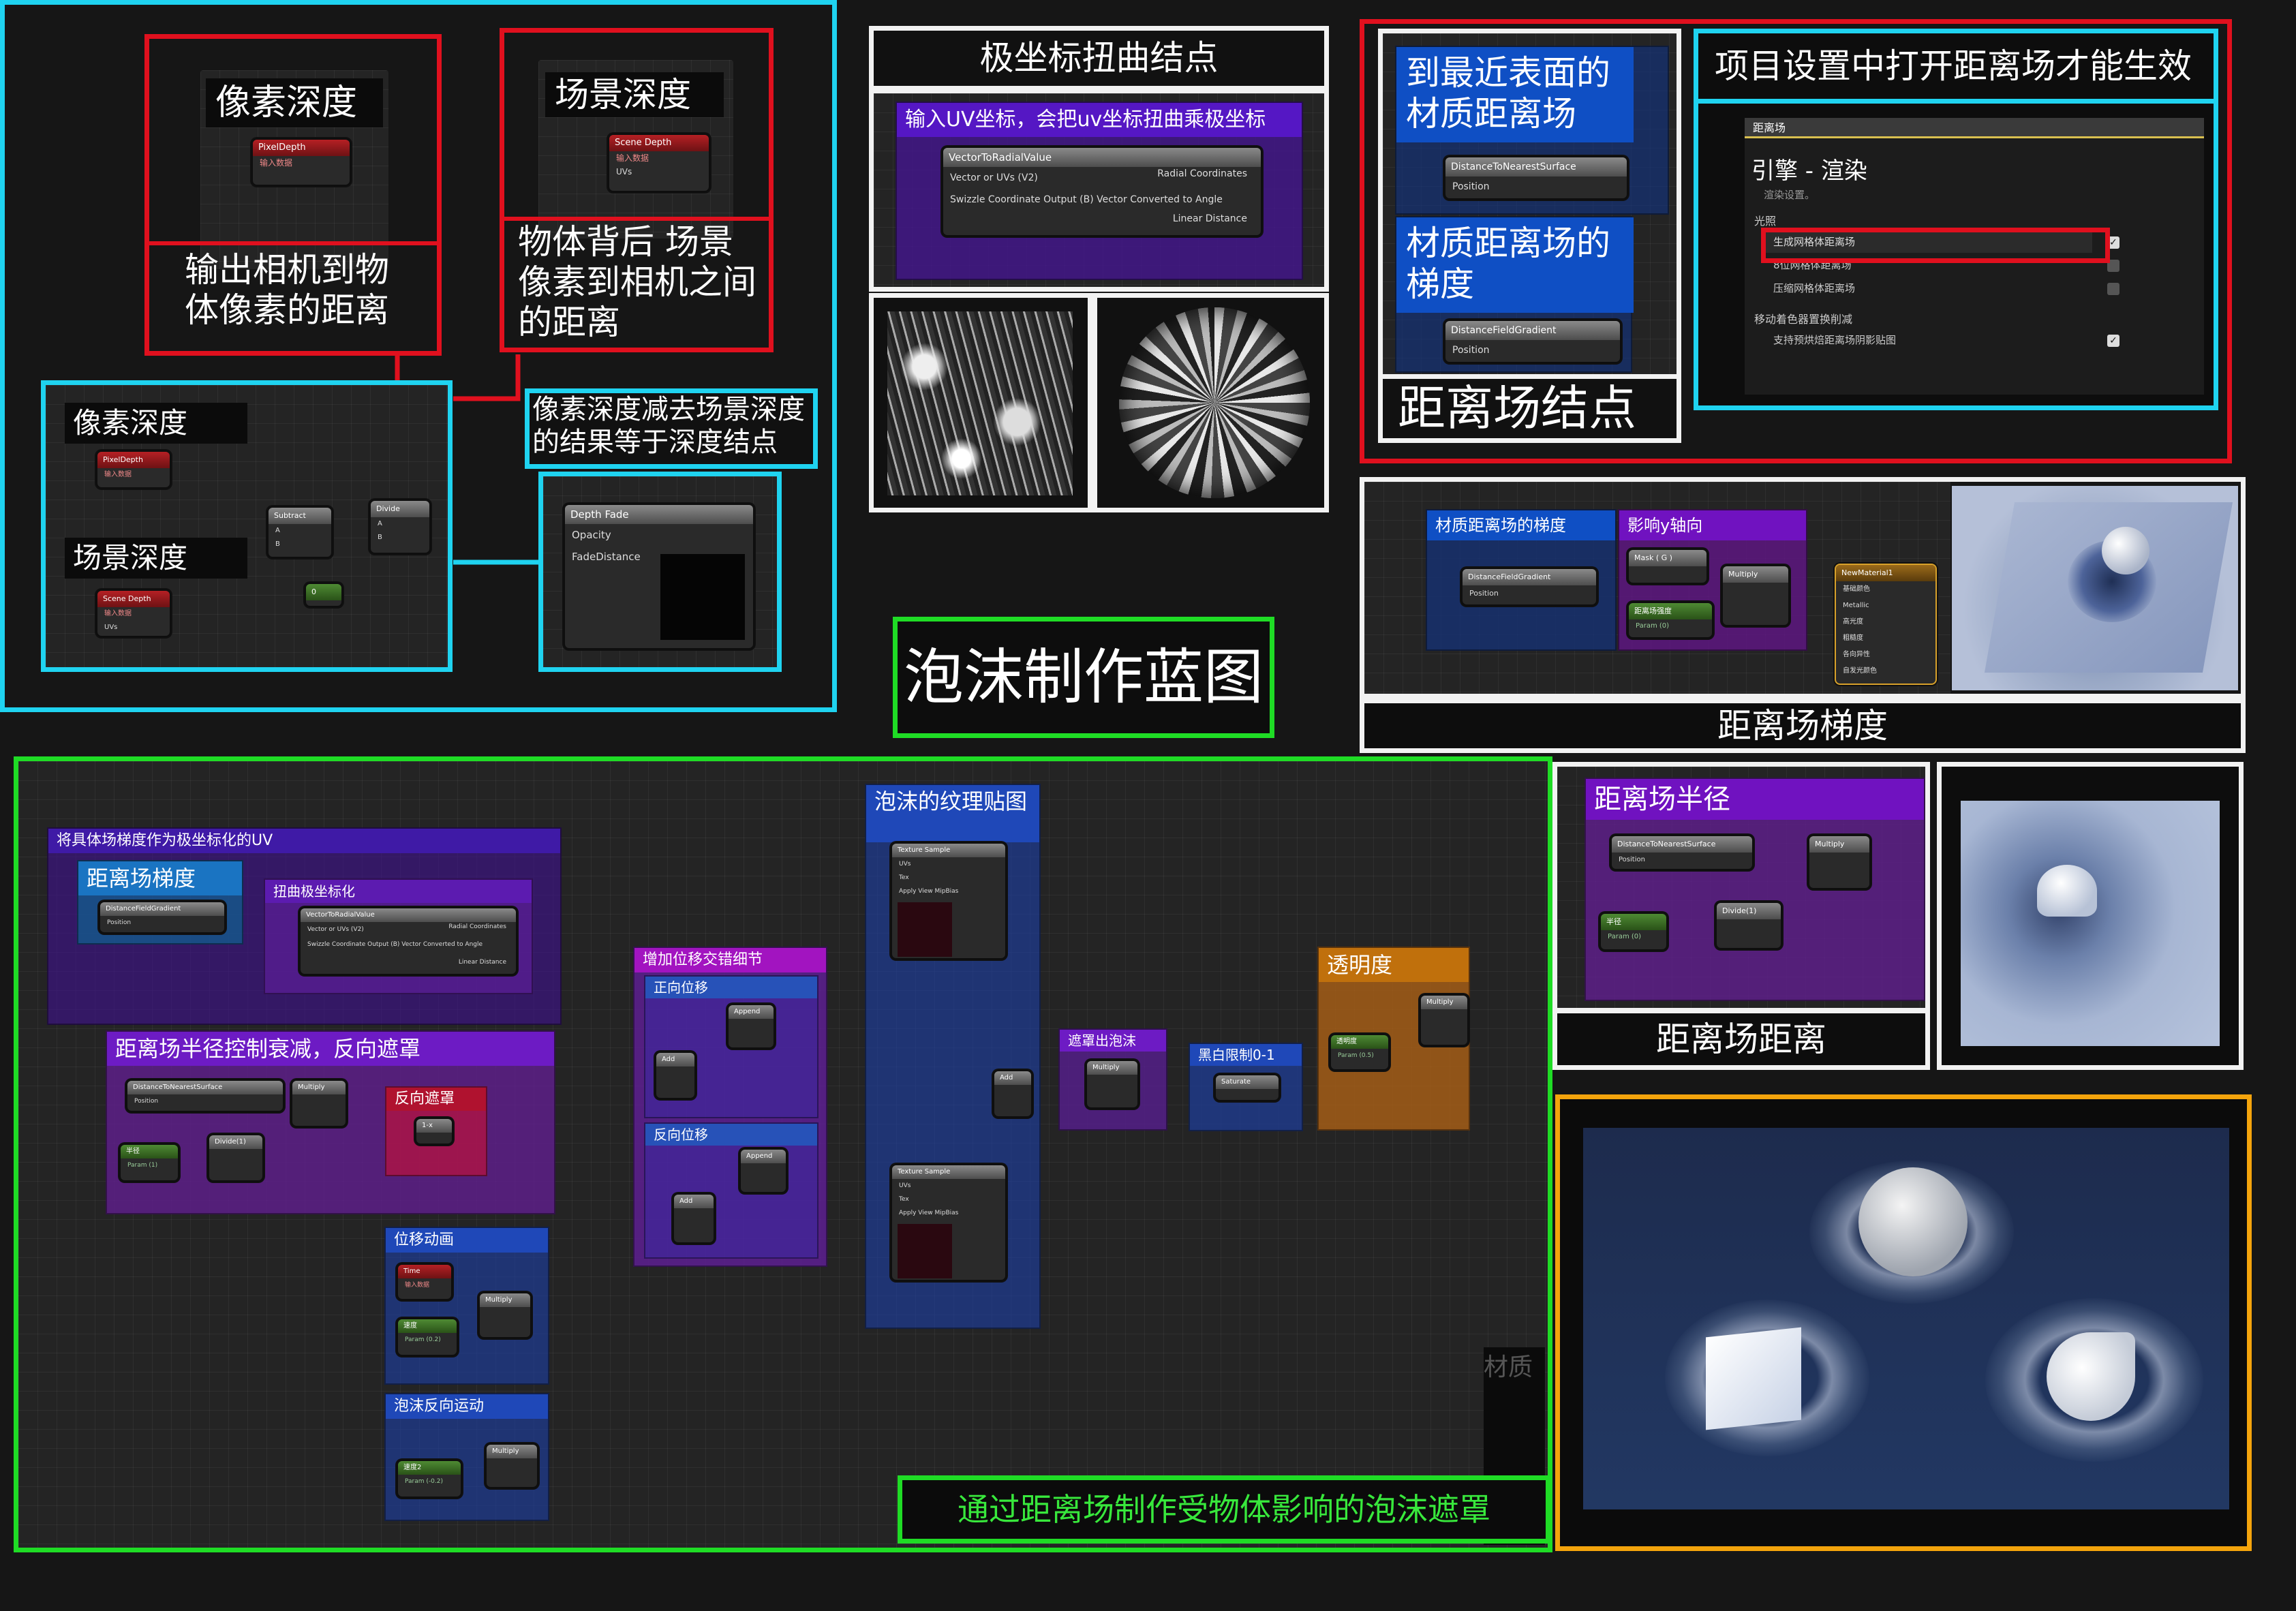  What do you see at coordinates (1670, 620) in the screenshot?
I see `gp-param-node: 距离场强度 Param (0)` at bounding box center [1670, 620].